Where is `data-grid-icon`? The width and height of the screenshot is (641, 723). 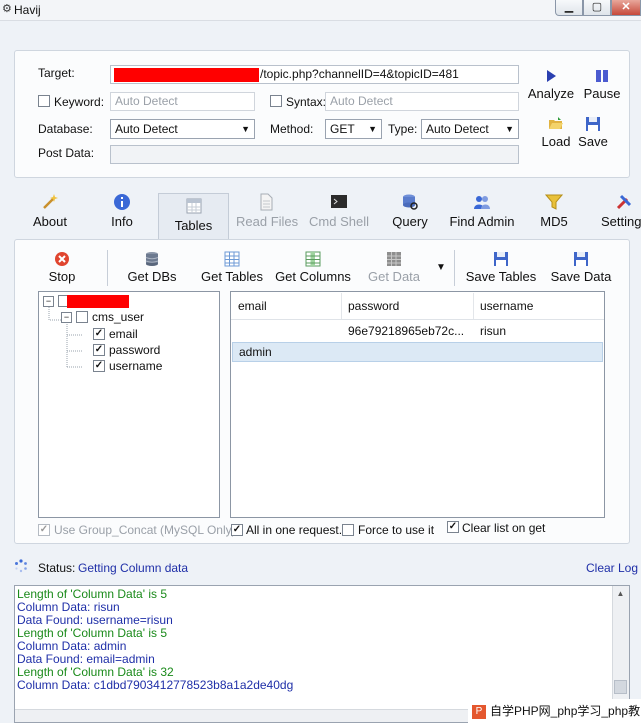 data-grid-icon is located at coordinates (394, 259).